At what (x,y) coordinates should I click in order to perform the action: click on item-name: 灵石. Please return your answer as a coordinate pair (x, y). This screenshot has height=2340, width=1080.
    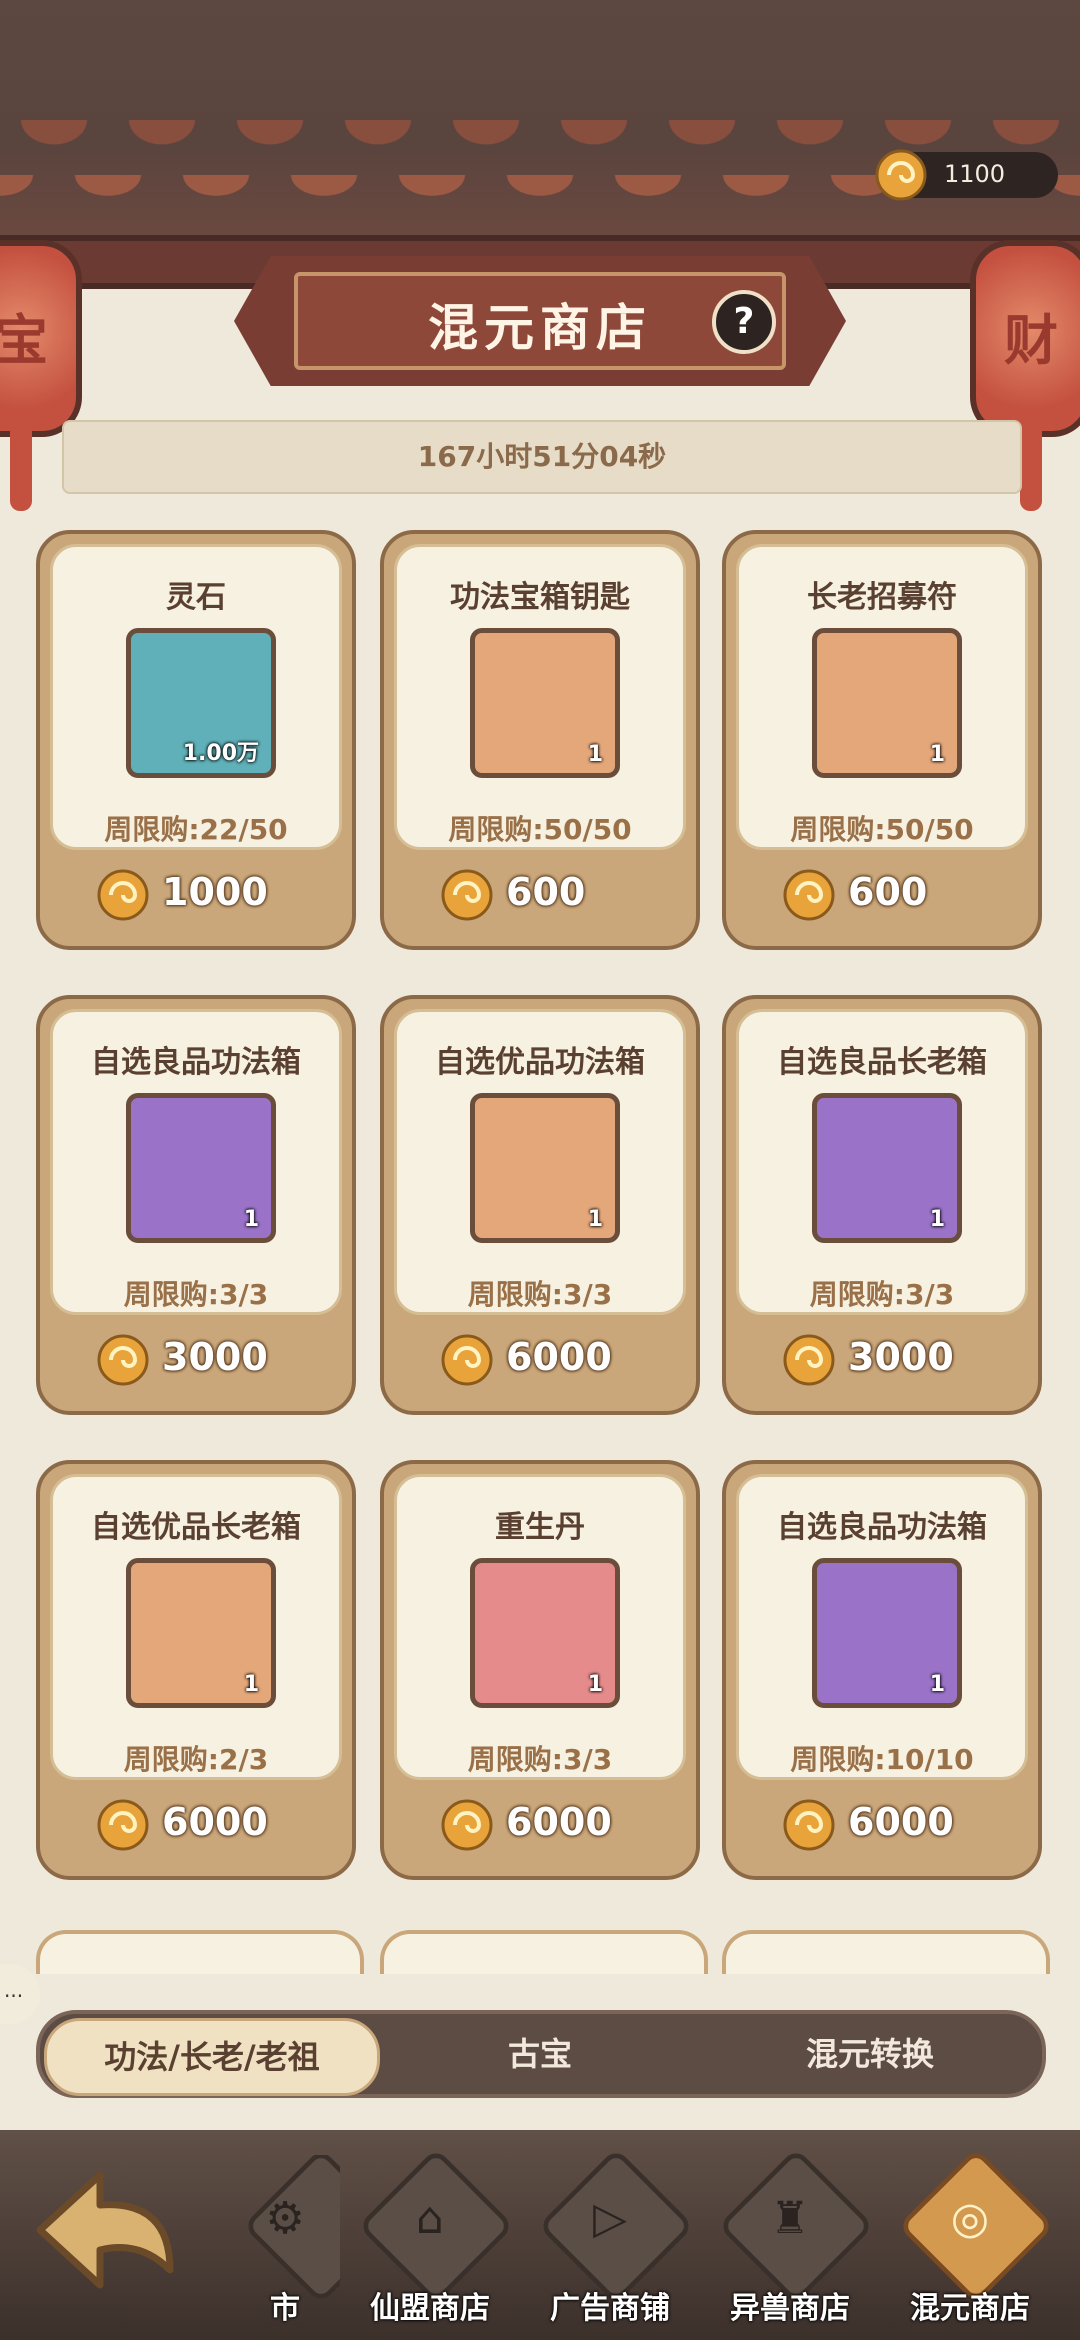
    Looking at the image, I should click on (196, 597).